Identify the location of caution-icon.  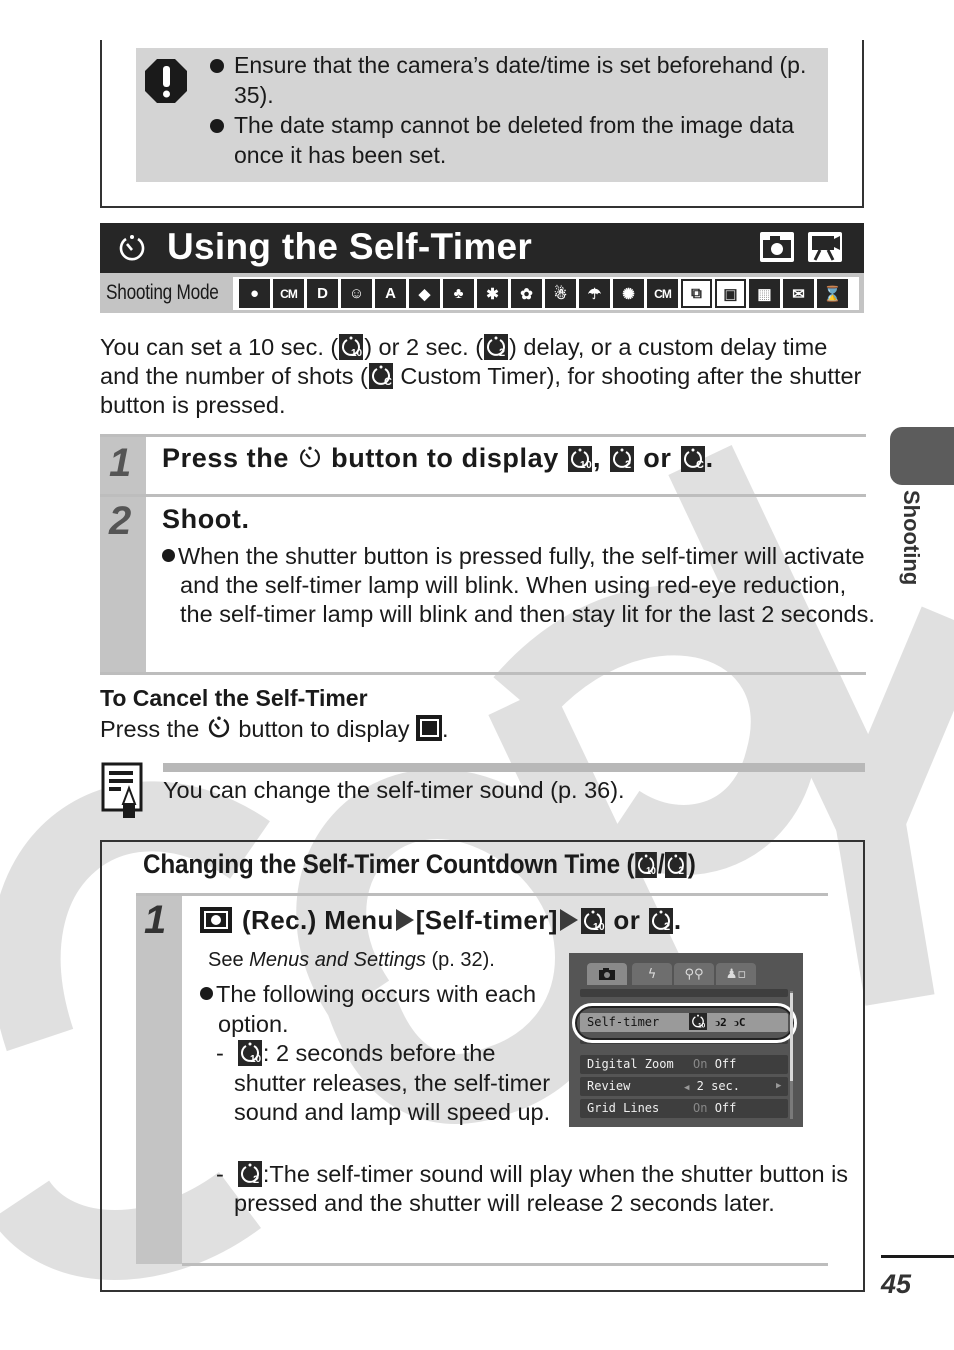
(166, 81).